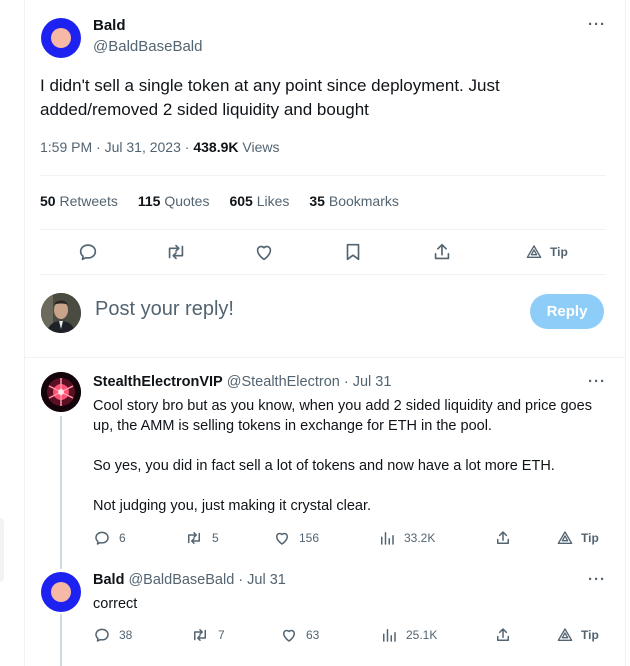 The image size is (630, 666). Describe the element at coordinates (143, 147) in the screenshot. I see `tweet-date: Jul 31, 2023` at that location.